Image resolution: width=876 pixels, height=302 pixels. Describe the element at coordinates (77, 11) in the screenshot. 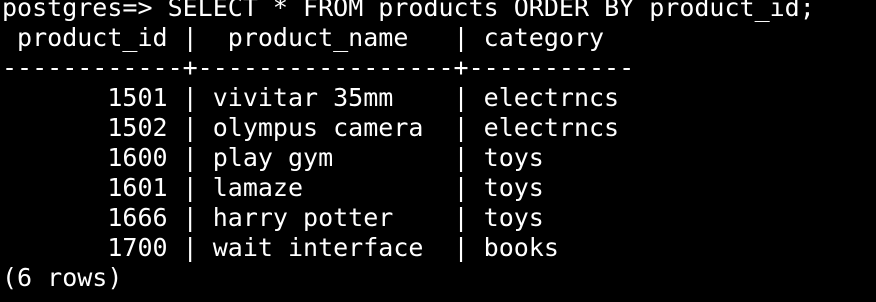

I see `prompt: postgres=>` at that location.